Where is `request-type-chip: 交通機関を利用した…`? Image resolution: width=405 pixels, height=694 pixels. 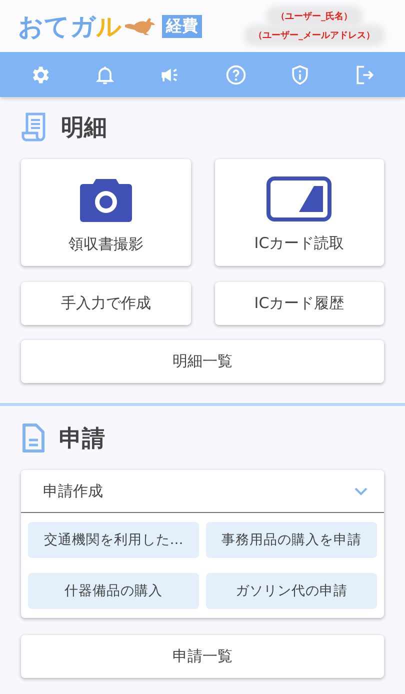
request-type-chip: 交通機関を利用した… is located at coordinates (113, 540).